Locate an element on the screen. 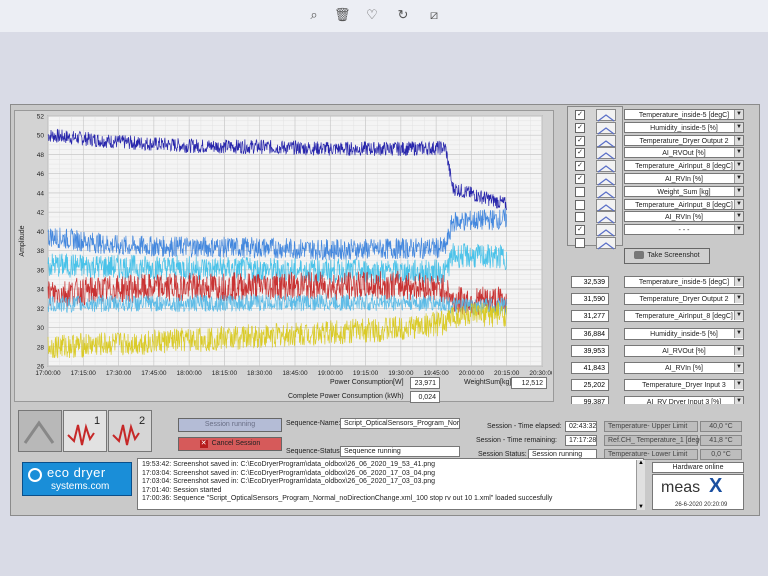 Image resolution: width=768 pixels, height=576 pixels. upper-limit-value: 40,0 °C is located at coordinates (721, 426).